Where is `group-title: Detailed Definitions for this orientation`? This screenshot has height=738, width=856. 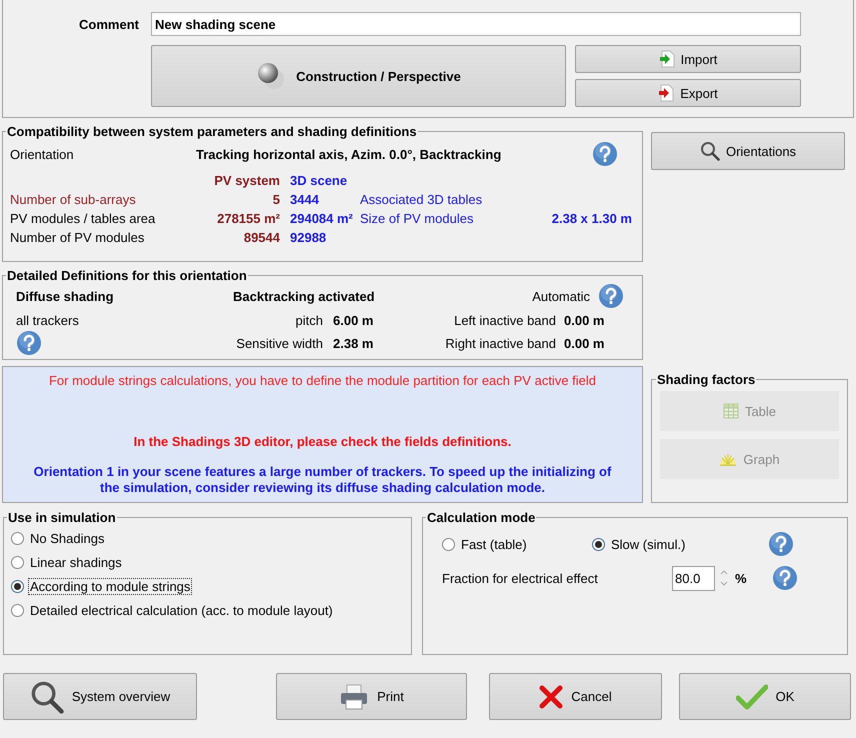 group-title: Detailed Definitions for this orientation is located at coordinates (127, 275).